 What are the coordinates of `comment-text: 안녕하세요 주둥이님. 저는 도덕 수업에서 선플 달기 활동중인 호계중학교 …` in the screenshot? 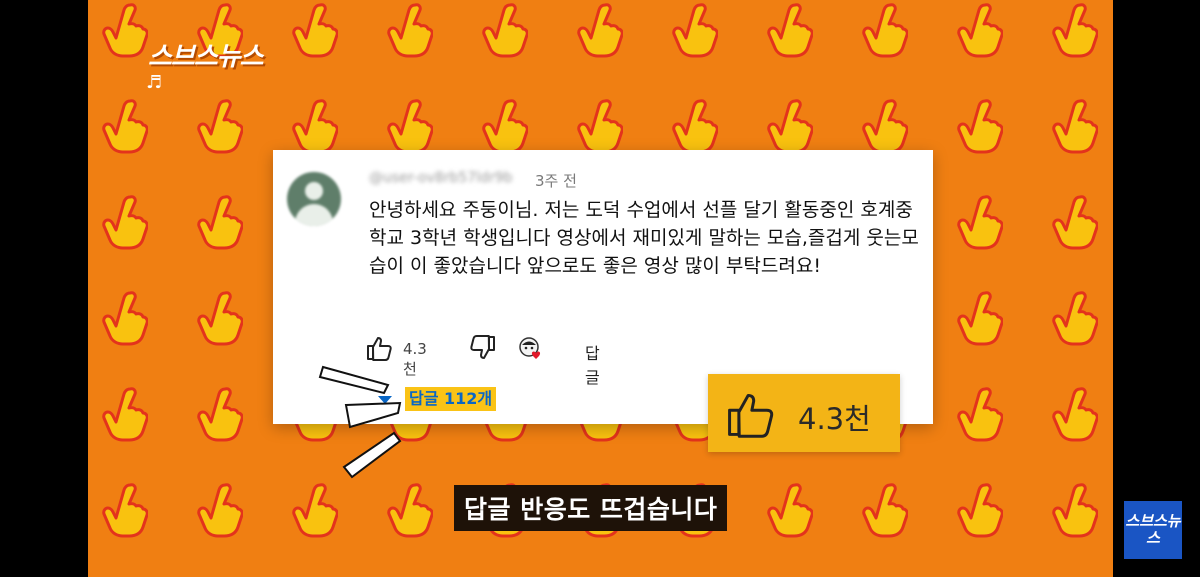 It's located at (644, 238).